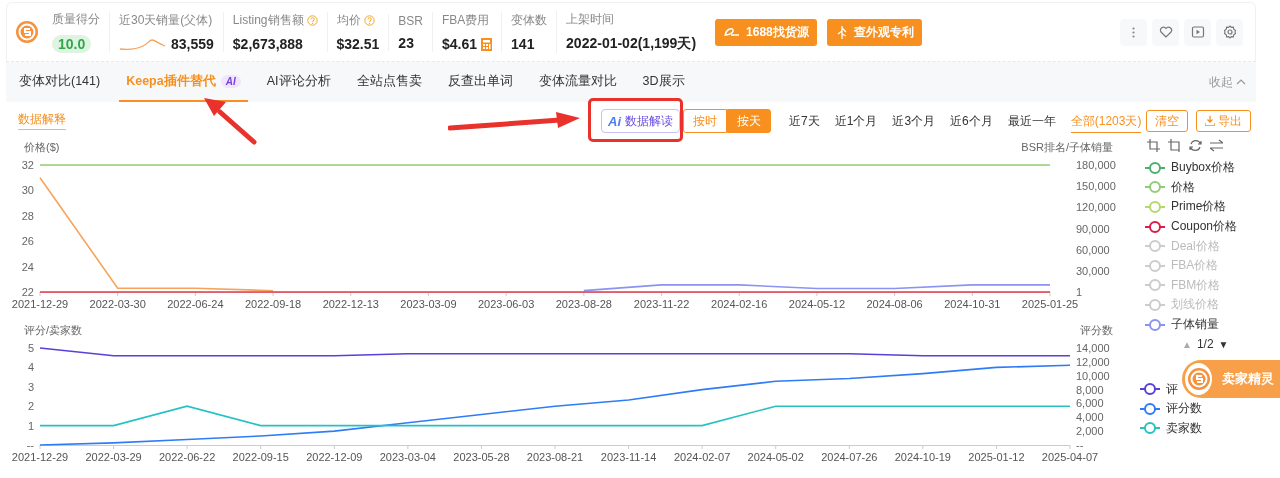 This screenshot has height=478, width=1280. Describe the element at coordinates (972, 304) in the screenshot. I see `tick-label: 2024-10-31` at that location.